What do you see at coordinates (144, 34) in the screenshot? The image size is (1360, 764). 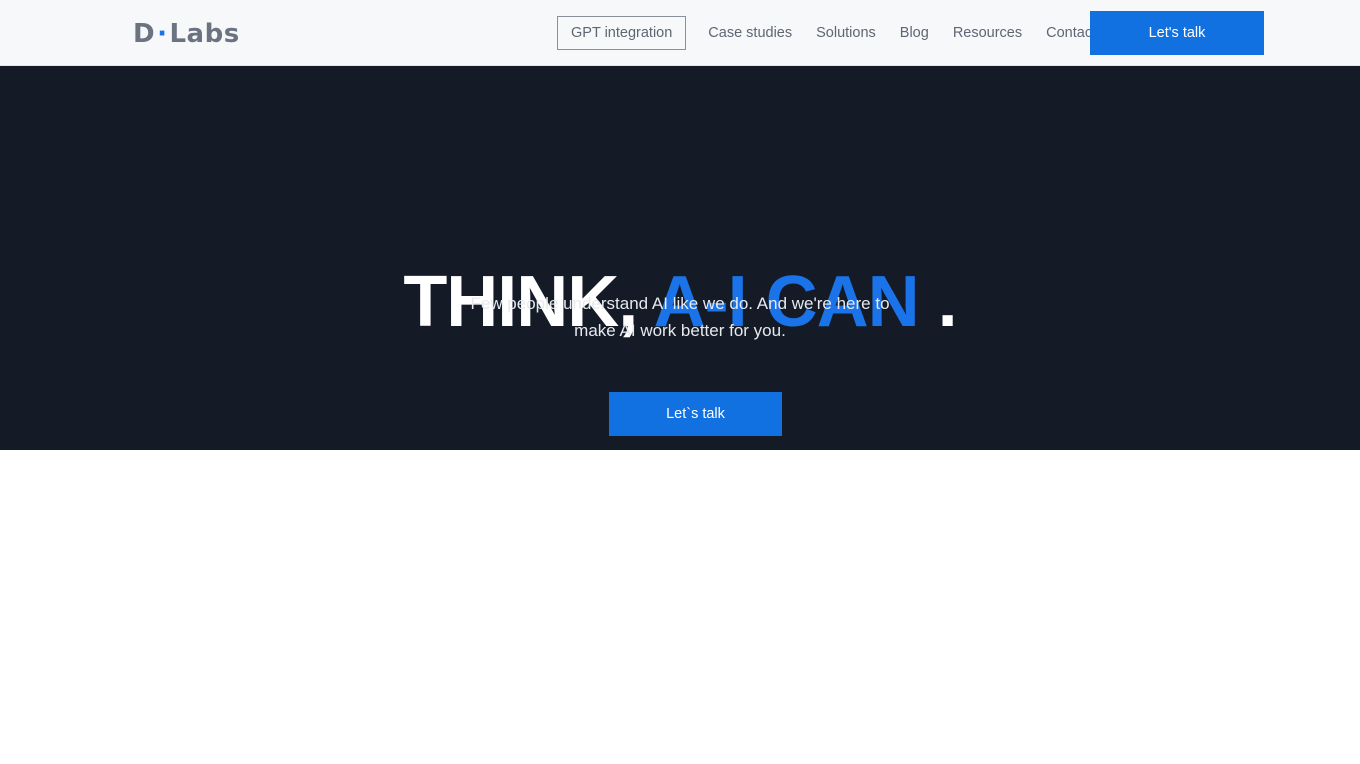 I see `logo-text-left: D` at bounding box center [144, 34].